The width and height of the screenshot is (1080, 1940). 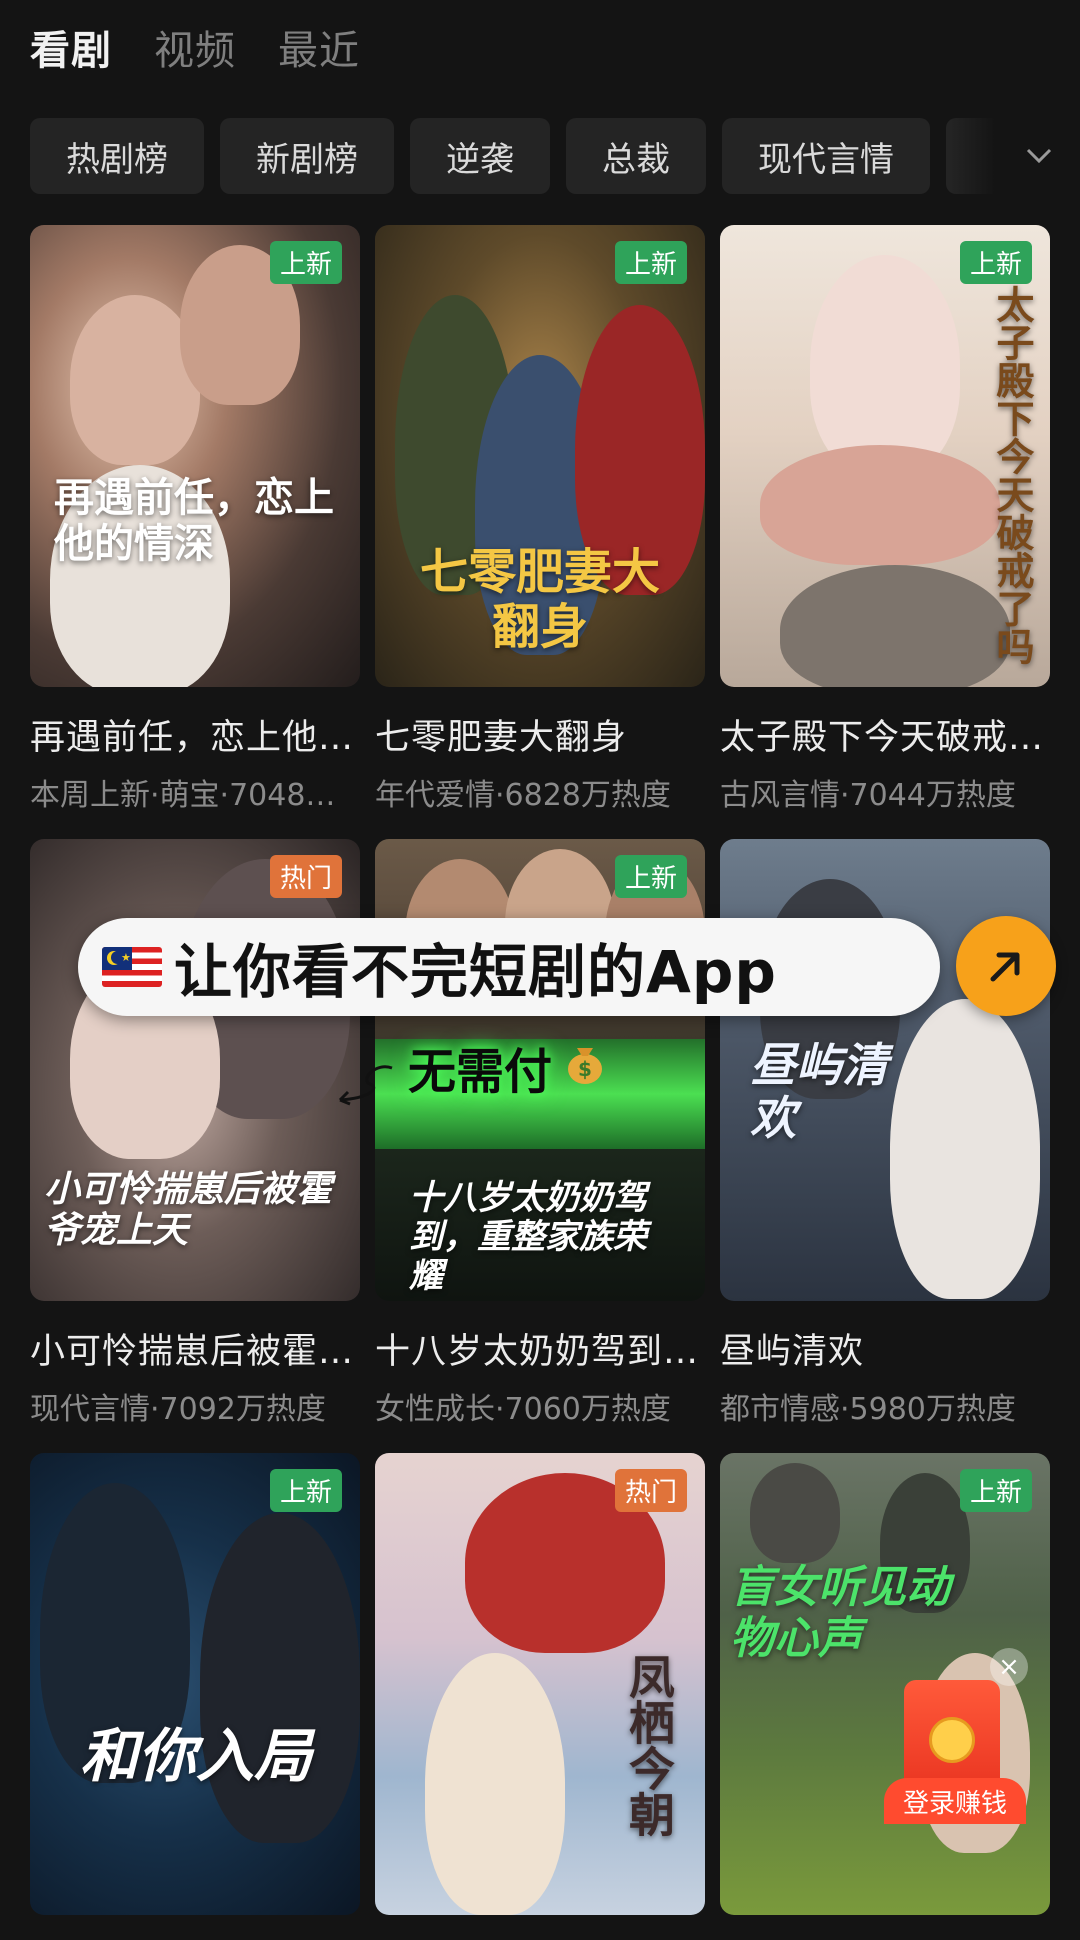 I want to click on category-chips: 热剧榜 新剧榜 逆袭 总裁 现代言情, so click(x=555, y=156).